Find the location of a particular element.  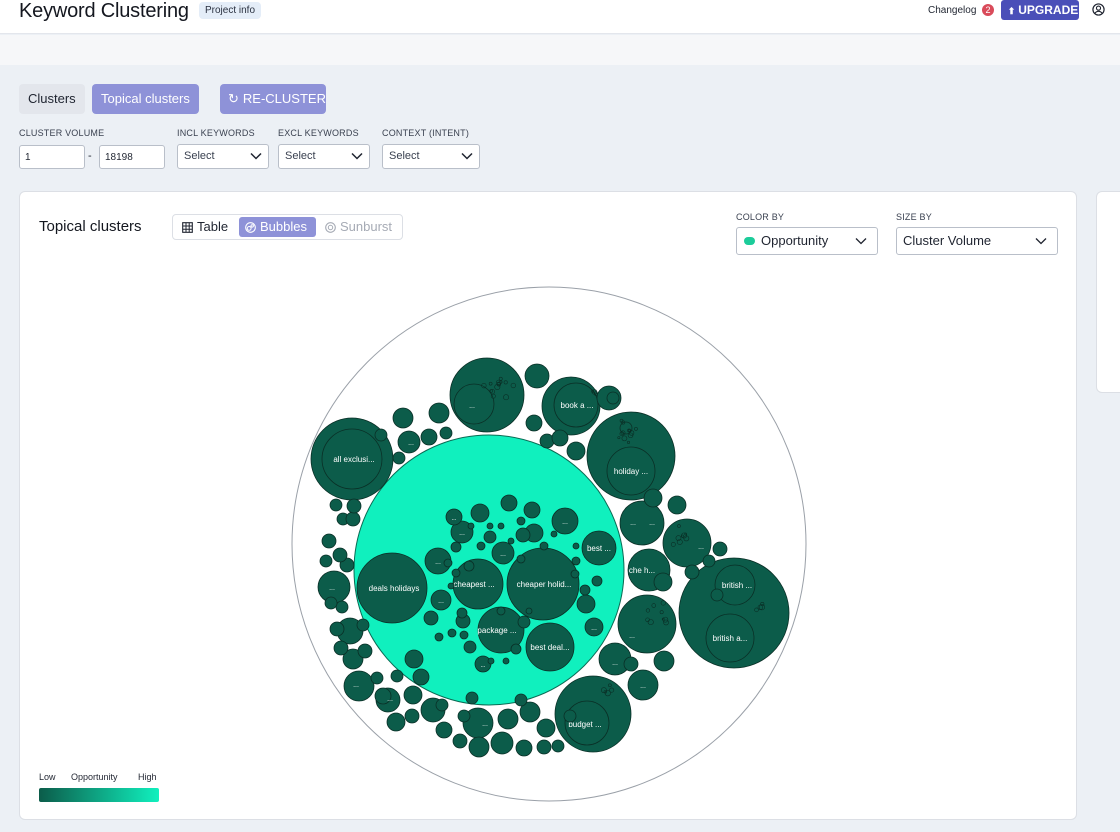

tab-clusters: Clusters is located at coordinates (52, 99).